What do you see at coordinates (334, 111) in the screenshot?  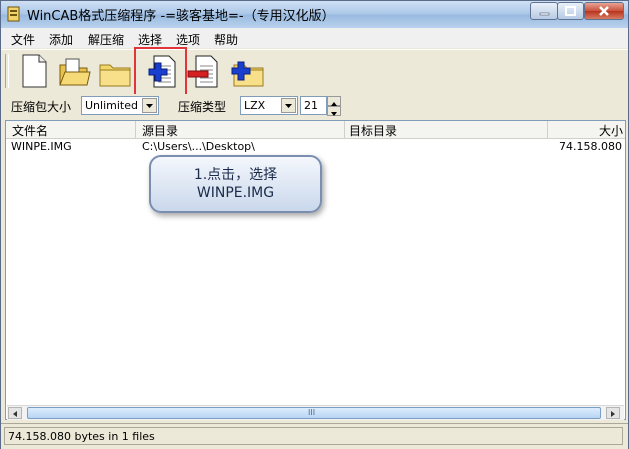 I see `level-spin-down-button` at bounding box center [334, 111].